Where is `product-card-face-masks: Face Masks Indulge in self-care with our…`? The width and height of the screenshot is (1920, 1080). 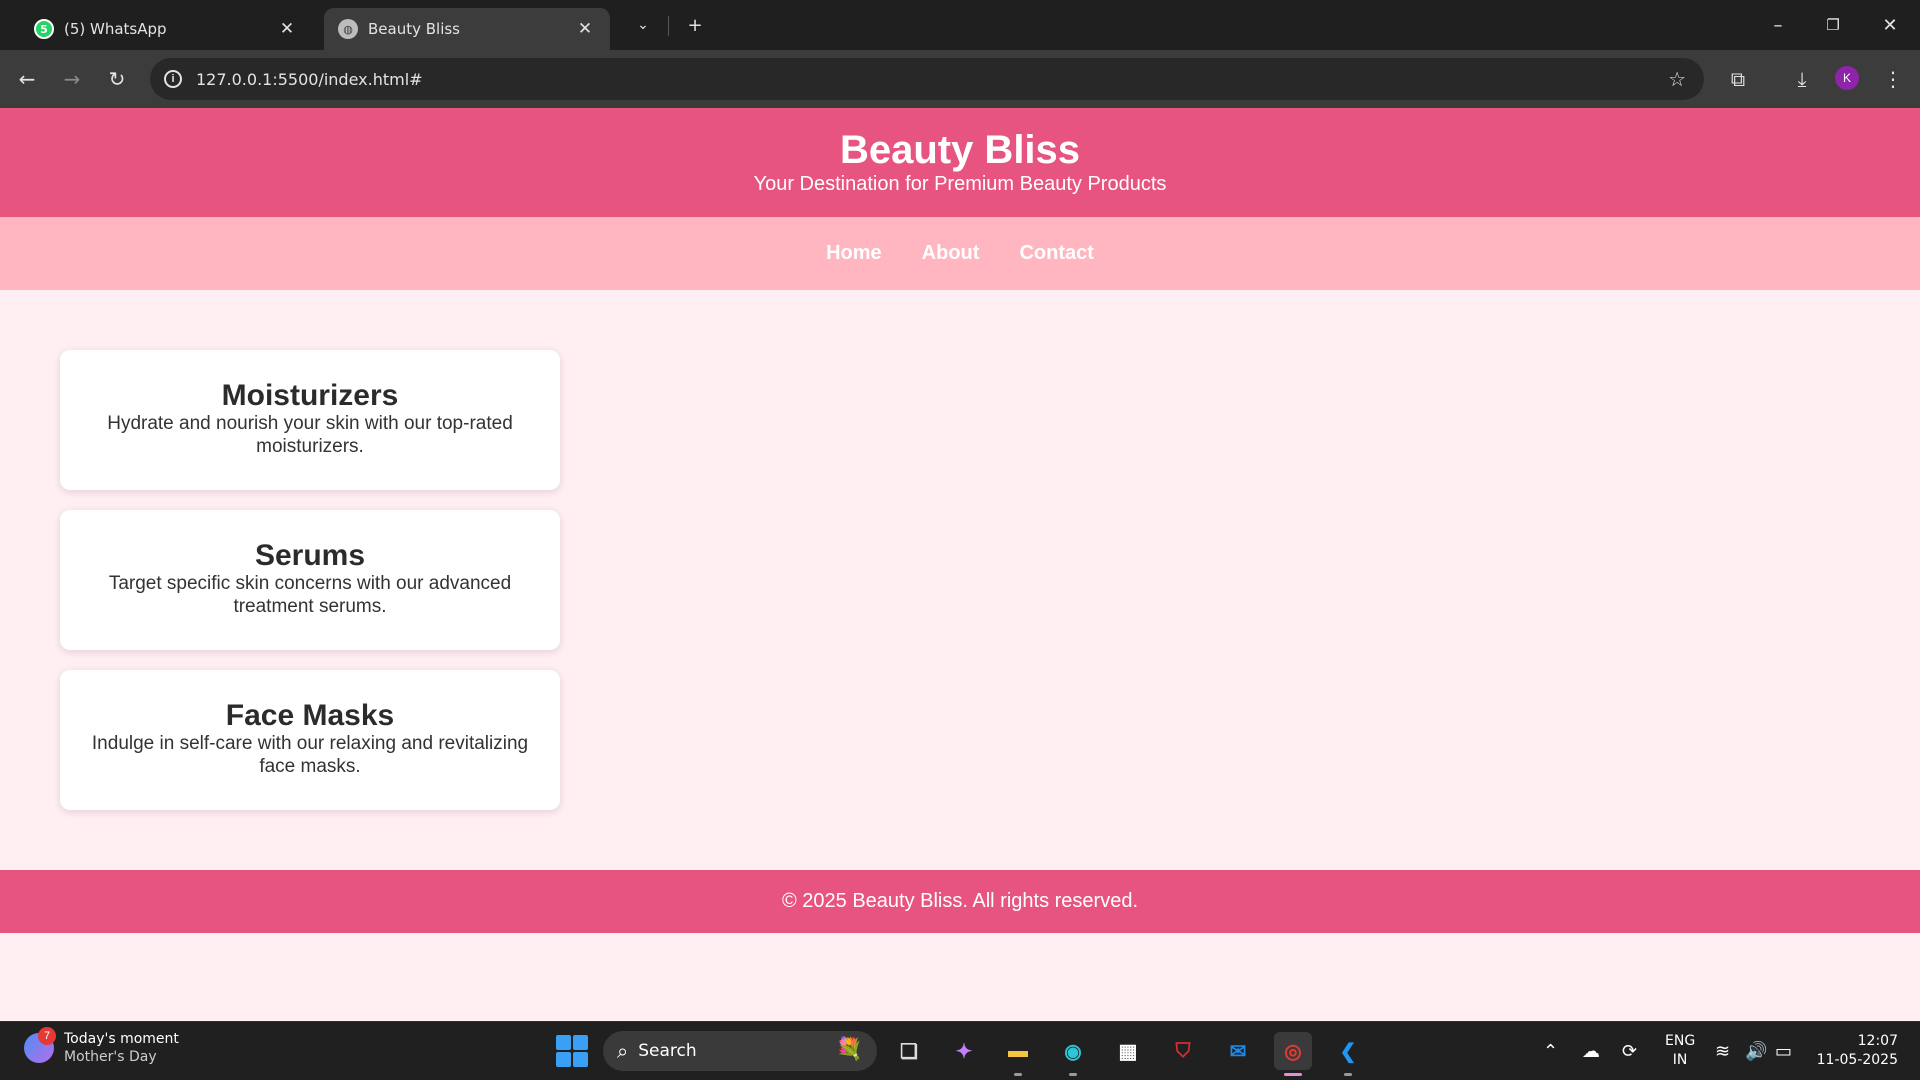
product-card-face-masks: Face Masks Indulge in self-care with our… is located at coordinates (310, 740).